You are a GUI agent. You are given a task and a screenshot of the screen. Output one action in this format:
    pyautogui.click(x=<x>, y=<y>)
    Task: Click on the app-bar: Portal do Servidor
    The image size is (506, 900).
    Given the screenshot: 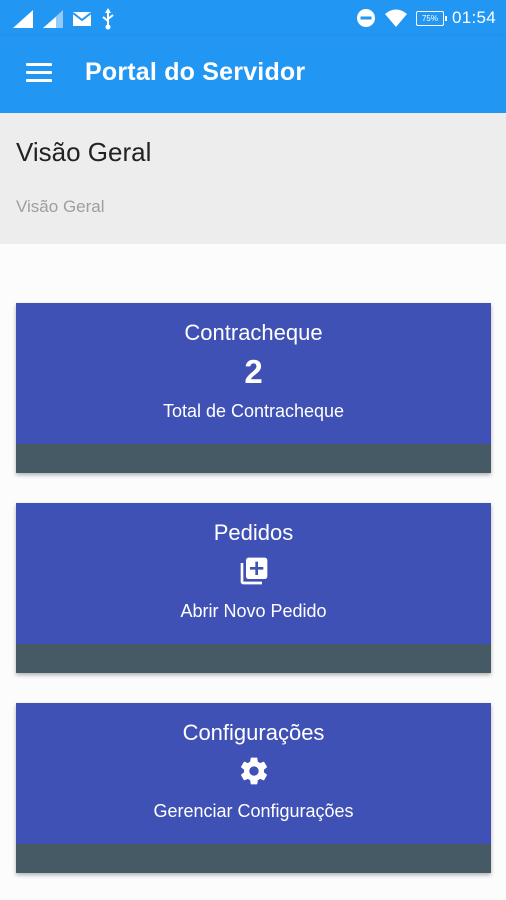 What is the action you would take?
    pyautogui.click(x=253, y=74)
    